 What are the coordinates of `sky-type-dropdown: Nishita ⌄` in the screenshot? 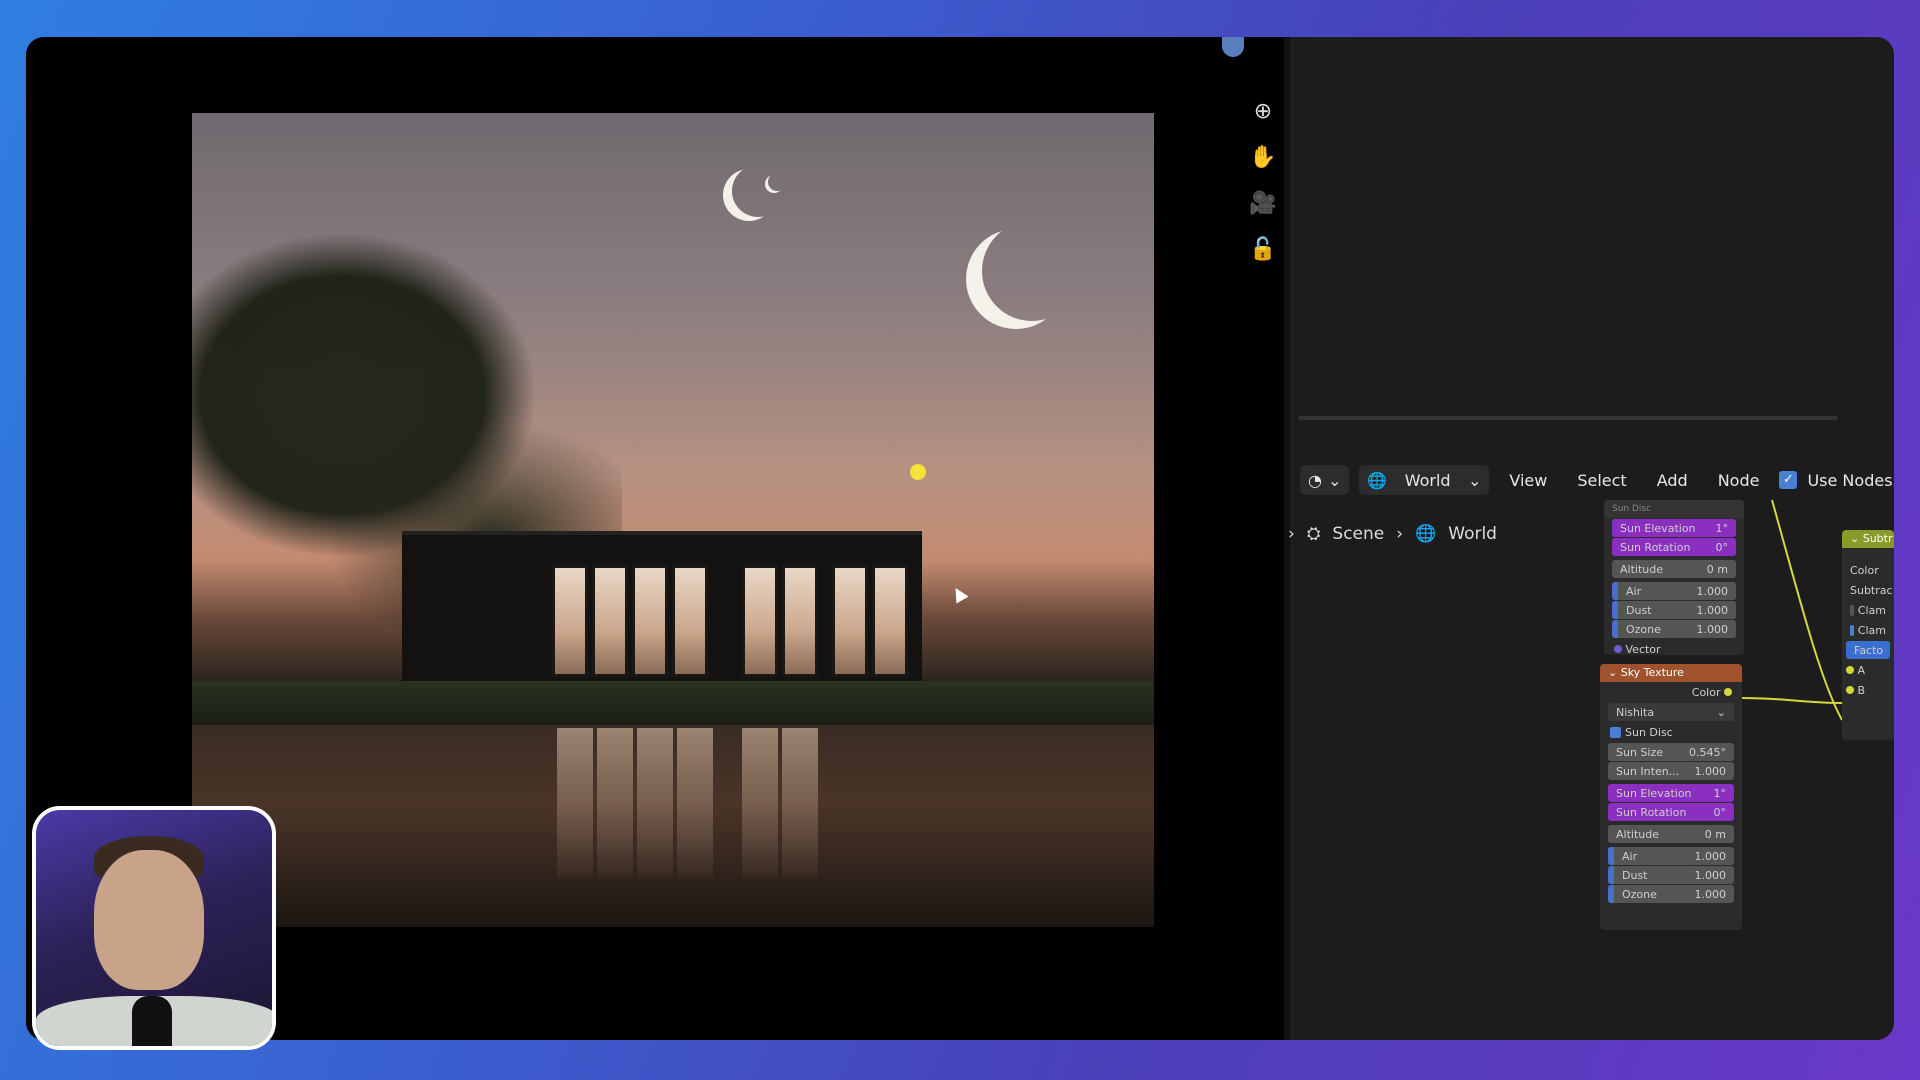 It's located at (1671, 712).